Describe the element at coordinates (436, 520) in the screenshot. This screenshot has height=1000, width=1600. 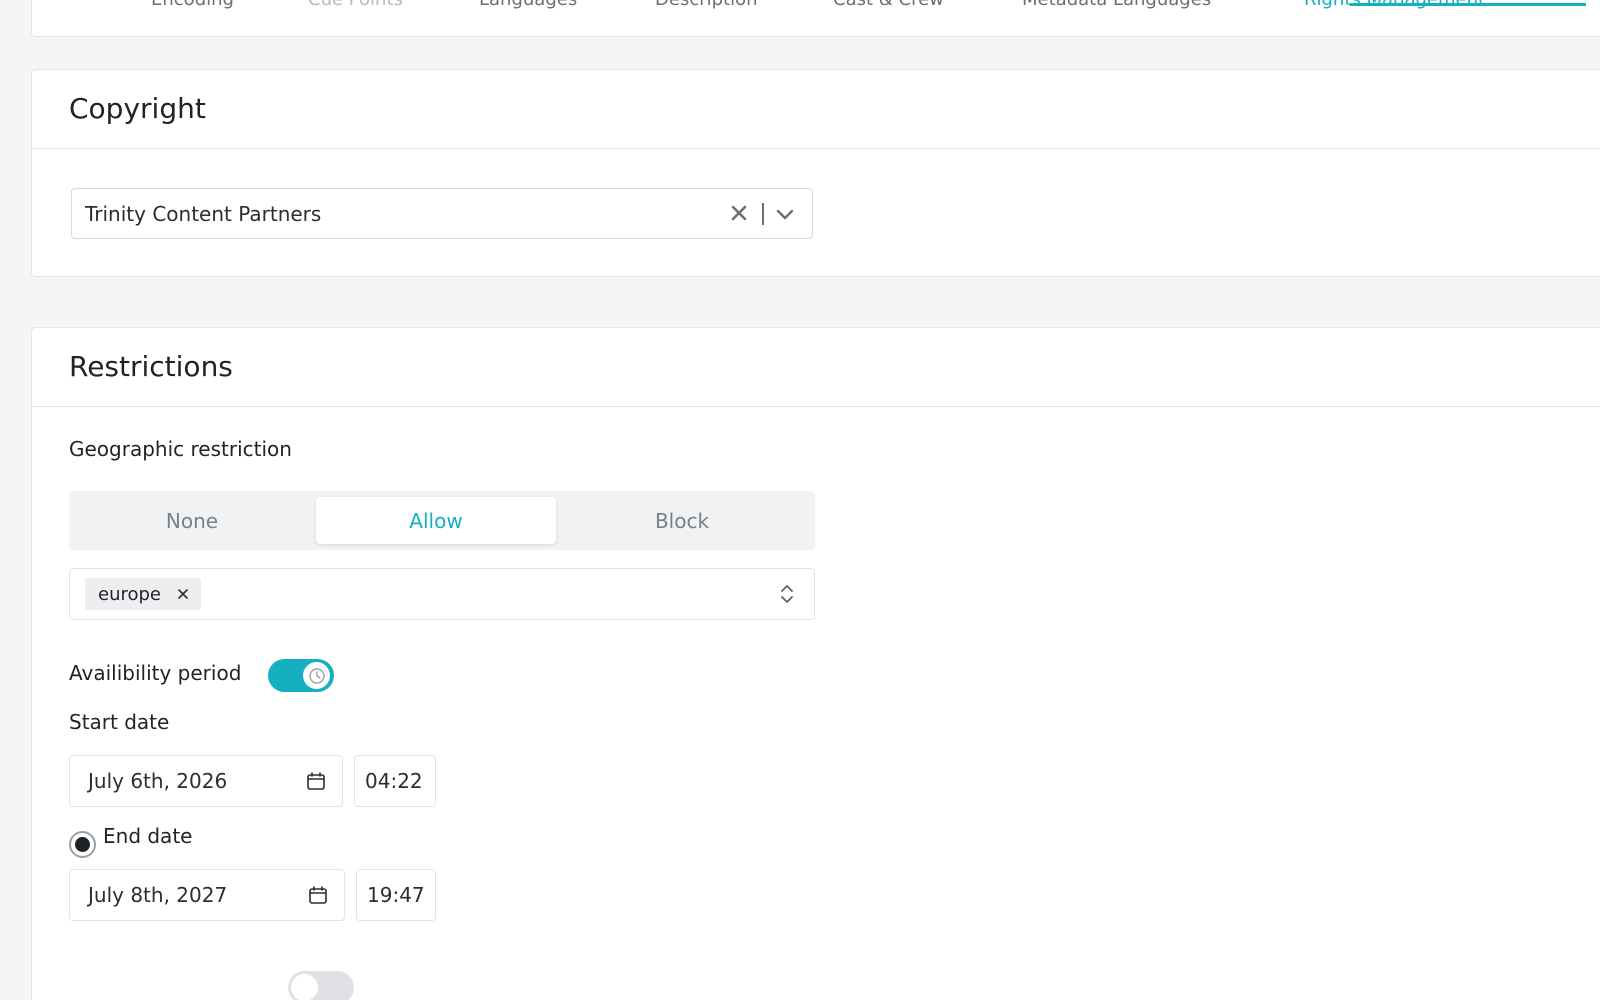
I see `geo-option-allow: Allow` at that location.